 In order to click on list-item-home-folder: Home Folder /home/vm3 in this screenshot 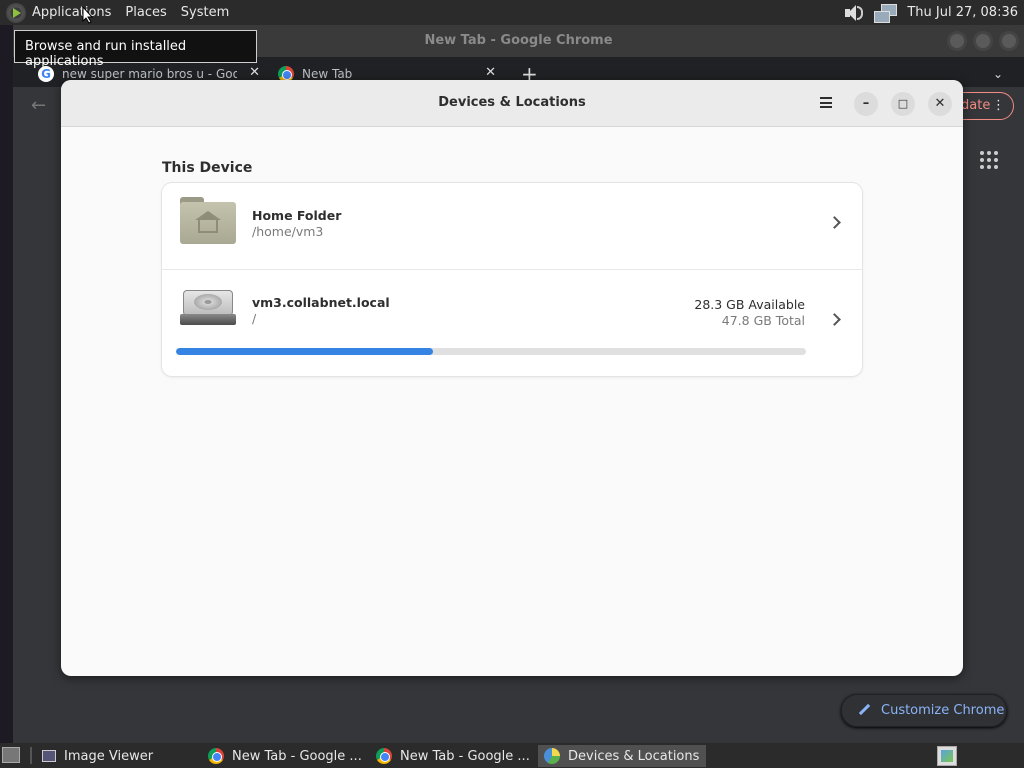, I will do `click(512, 226)`.